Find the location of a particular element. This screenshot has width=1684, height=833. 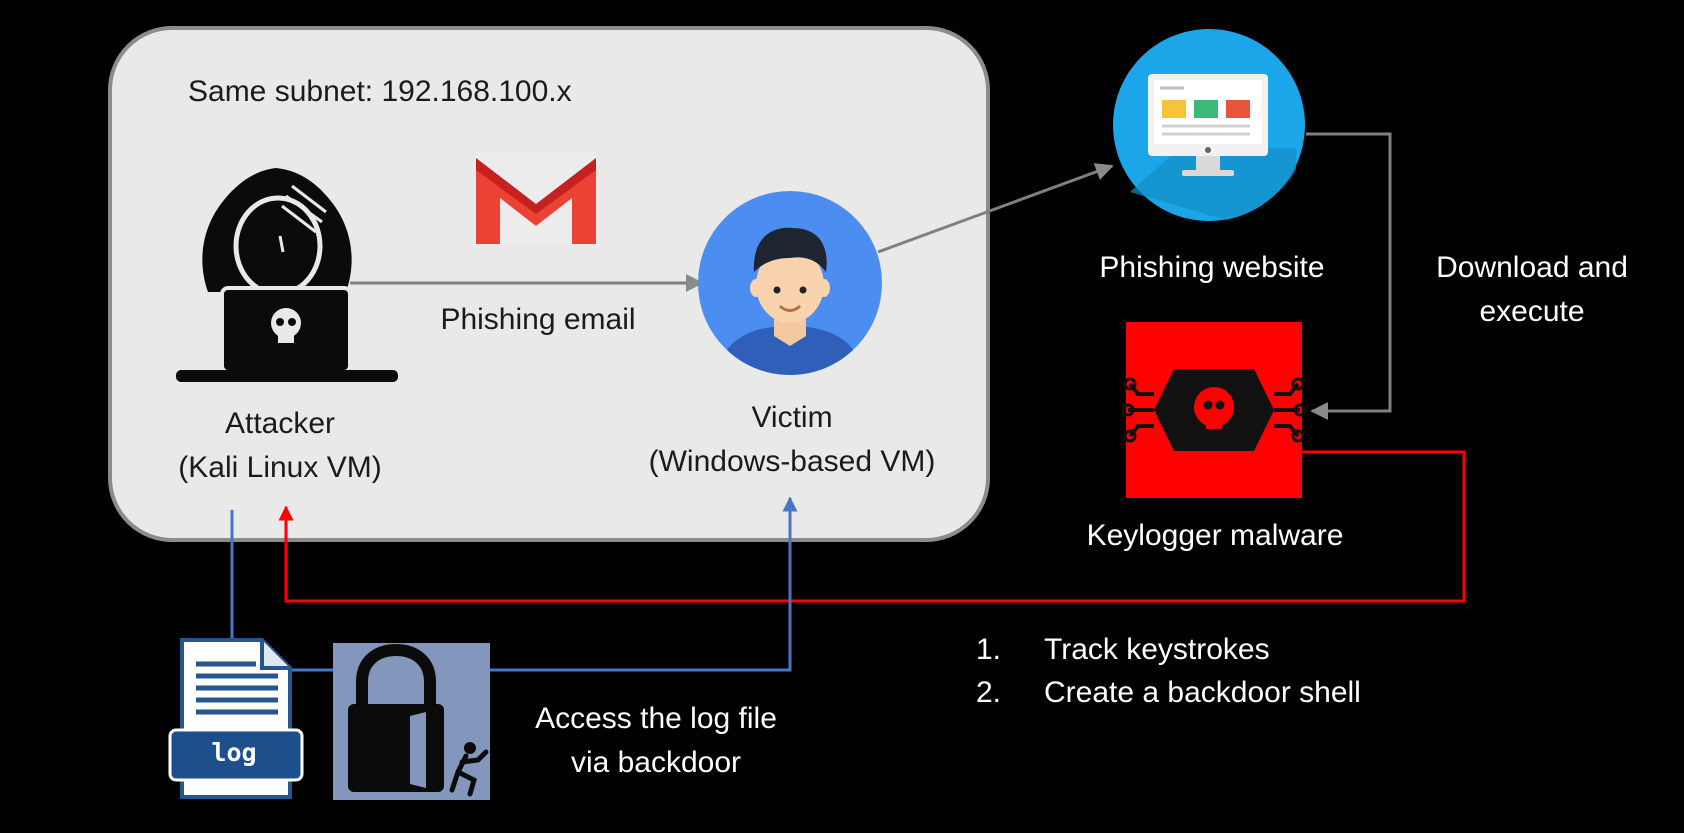

download-execute-label: Download and execute is located at coordinates (1532, 289).